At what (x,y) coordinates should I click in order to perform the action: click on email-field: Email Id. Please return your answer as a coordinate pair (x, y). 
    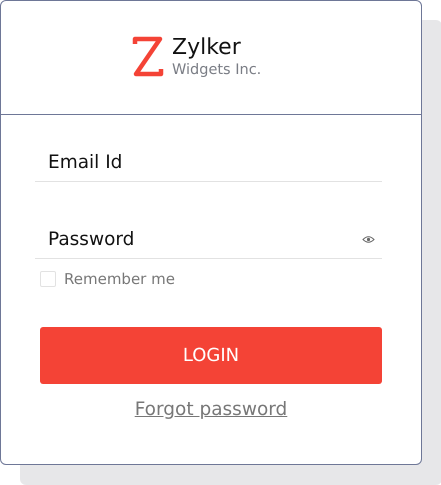
    Looking at the image, I should click on (208, 162).